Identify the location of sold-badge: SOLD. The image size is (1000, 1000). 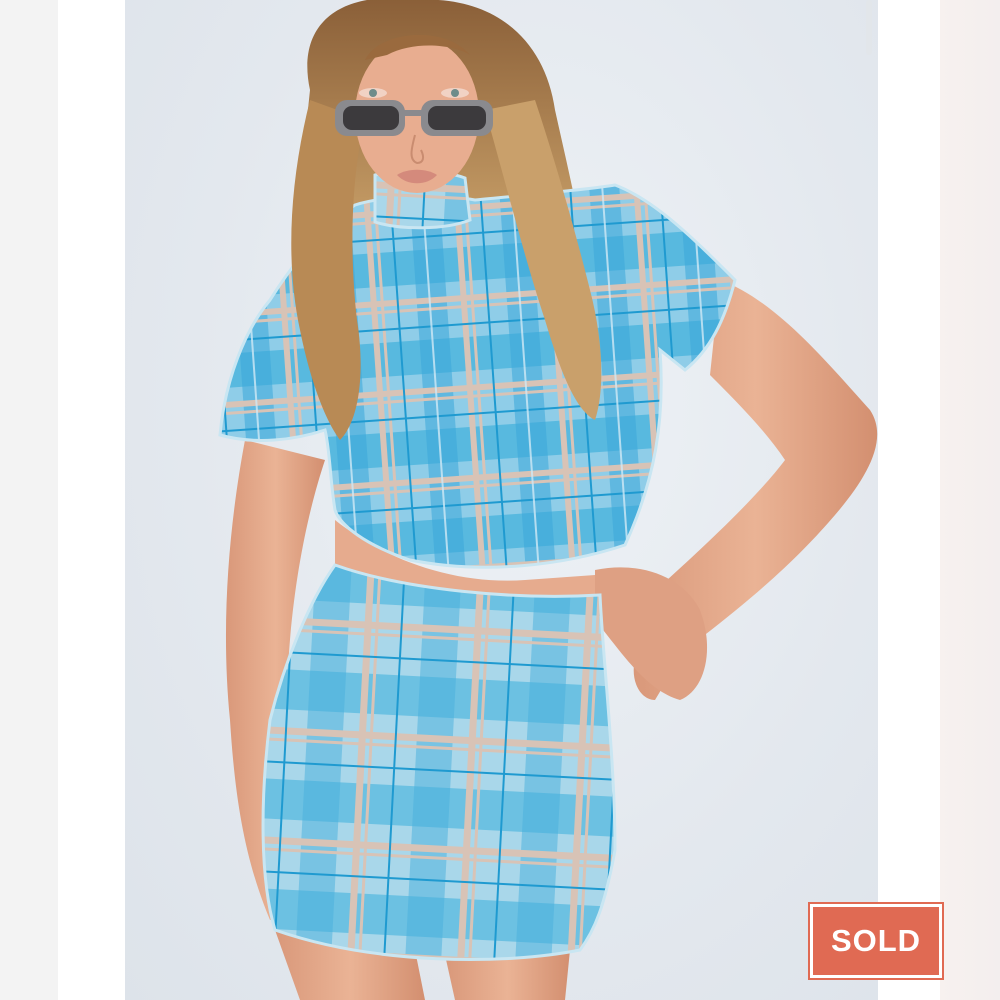
(876, 941).